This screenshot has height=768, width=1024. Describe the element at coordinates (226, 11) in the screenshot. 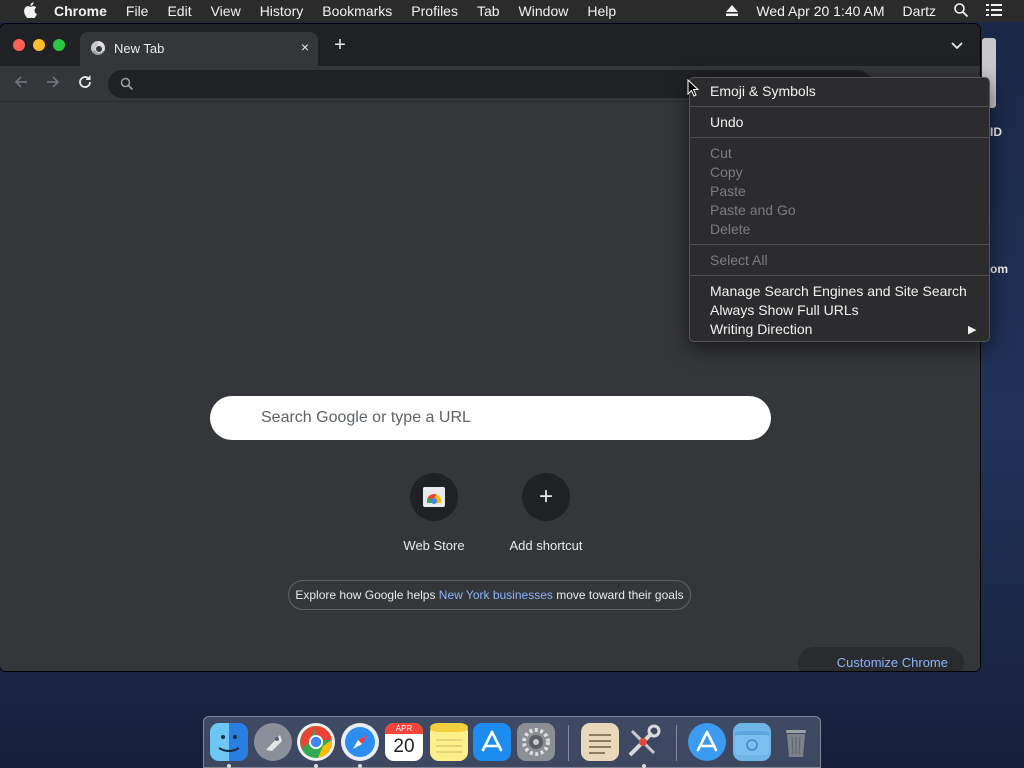

I see `menu-view: View` at that location.